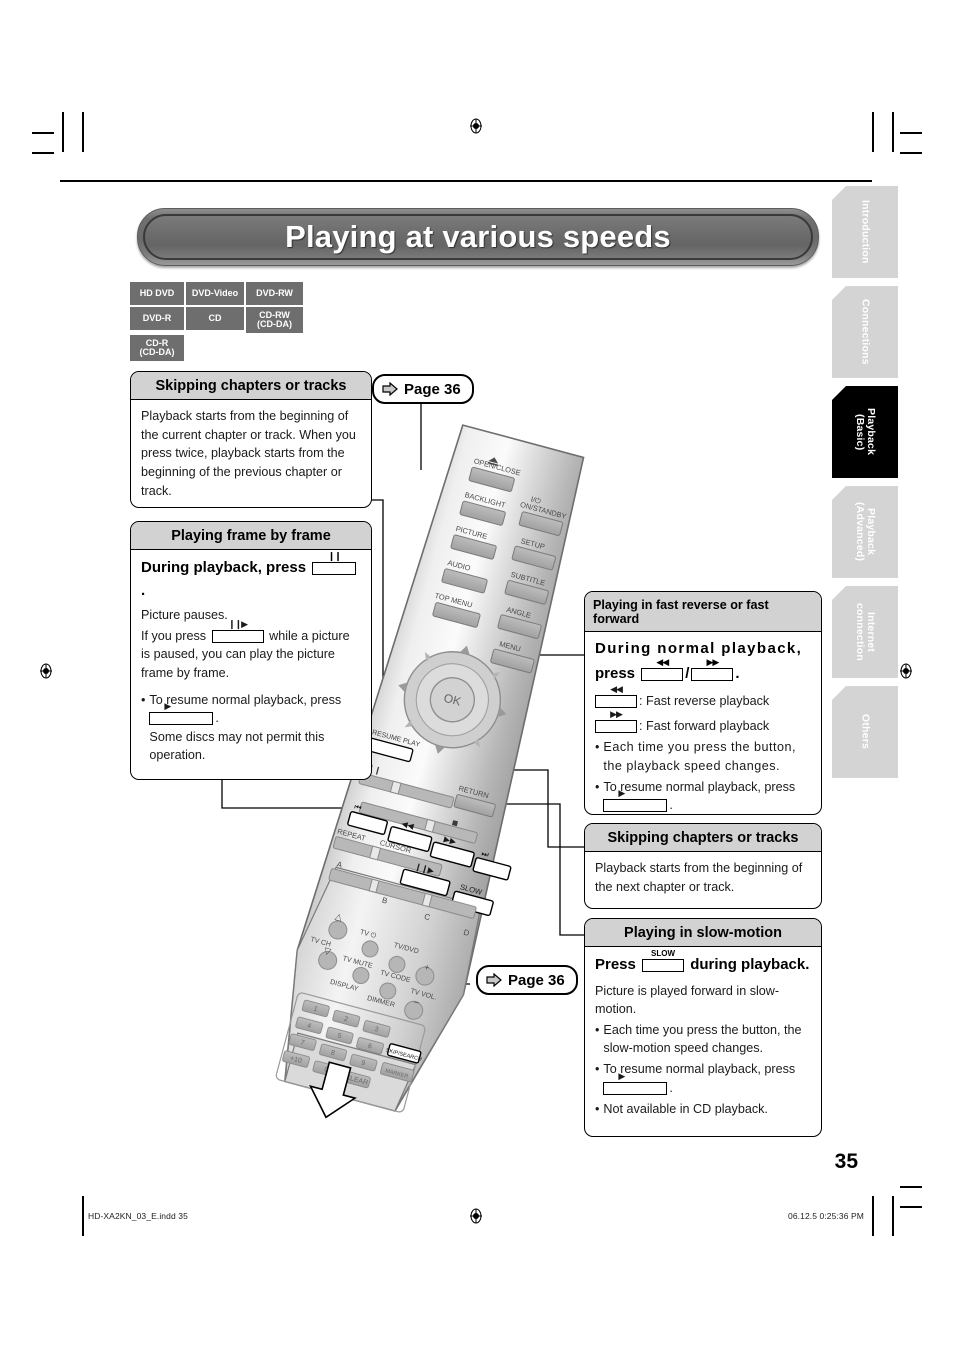 This screenshot has height=1351, width=954. I want to click on key-play-fast-cap, so click(635, 806).